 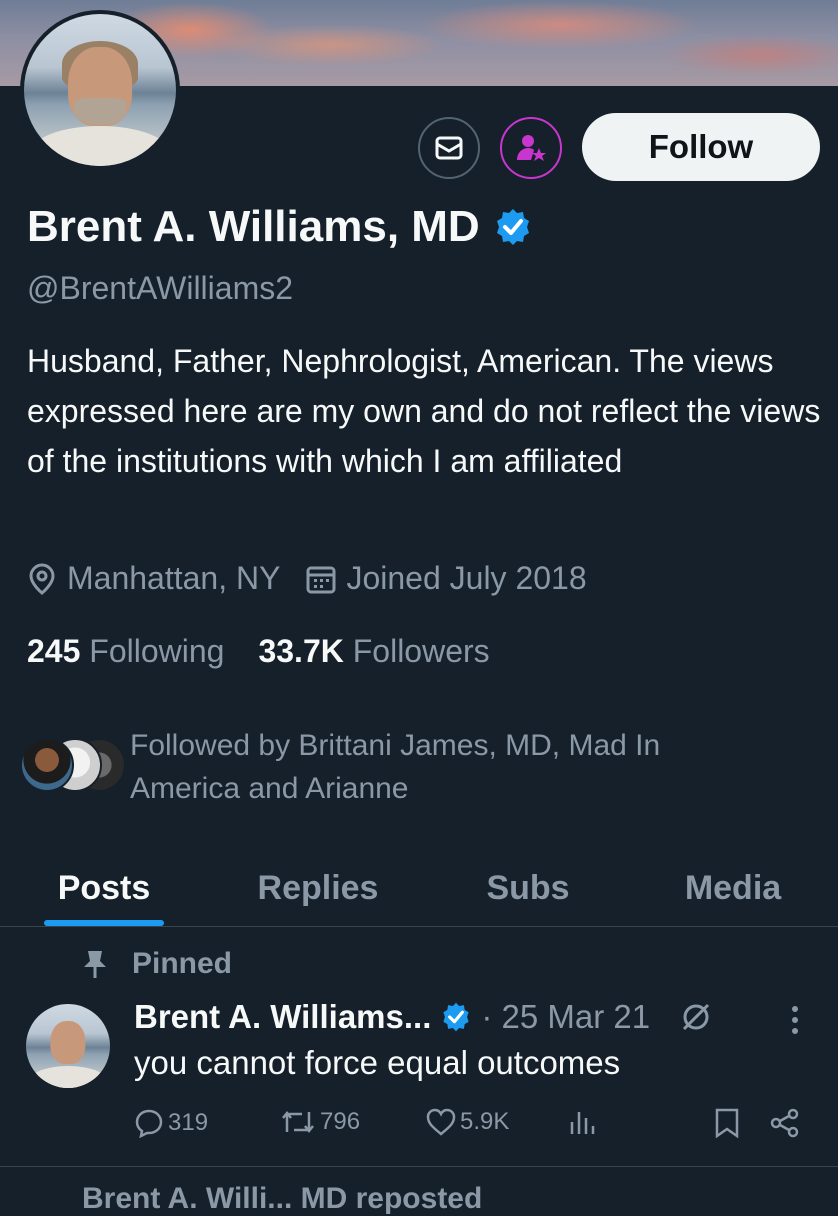 I want to click on following-count: 245, so click(x=54, y=651).